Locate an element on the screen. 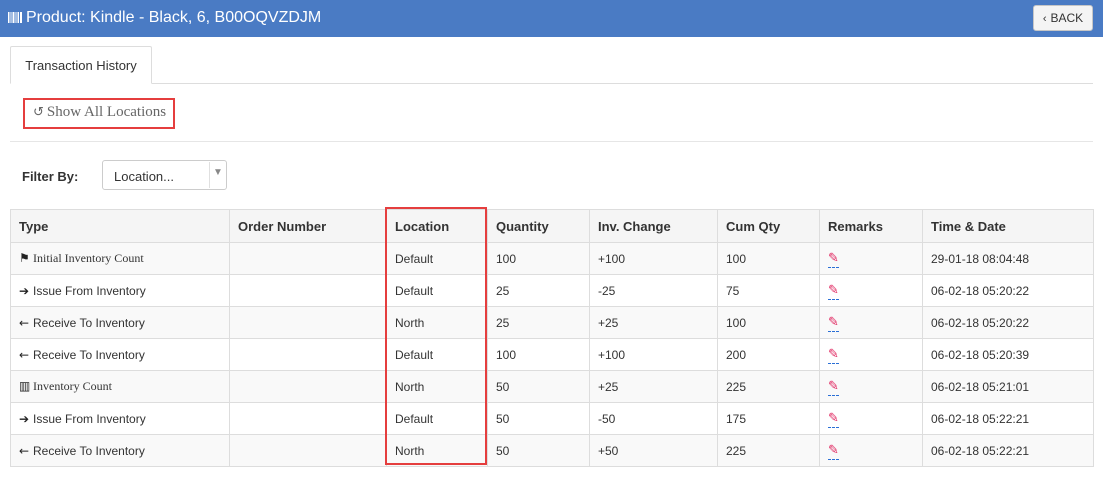 The height and width of the screenshot is (481, 1103). time-date-cell: 06-02-18 05:20:39 is located at coordinates (1008, 354).